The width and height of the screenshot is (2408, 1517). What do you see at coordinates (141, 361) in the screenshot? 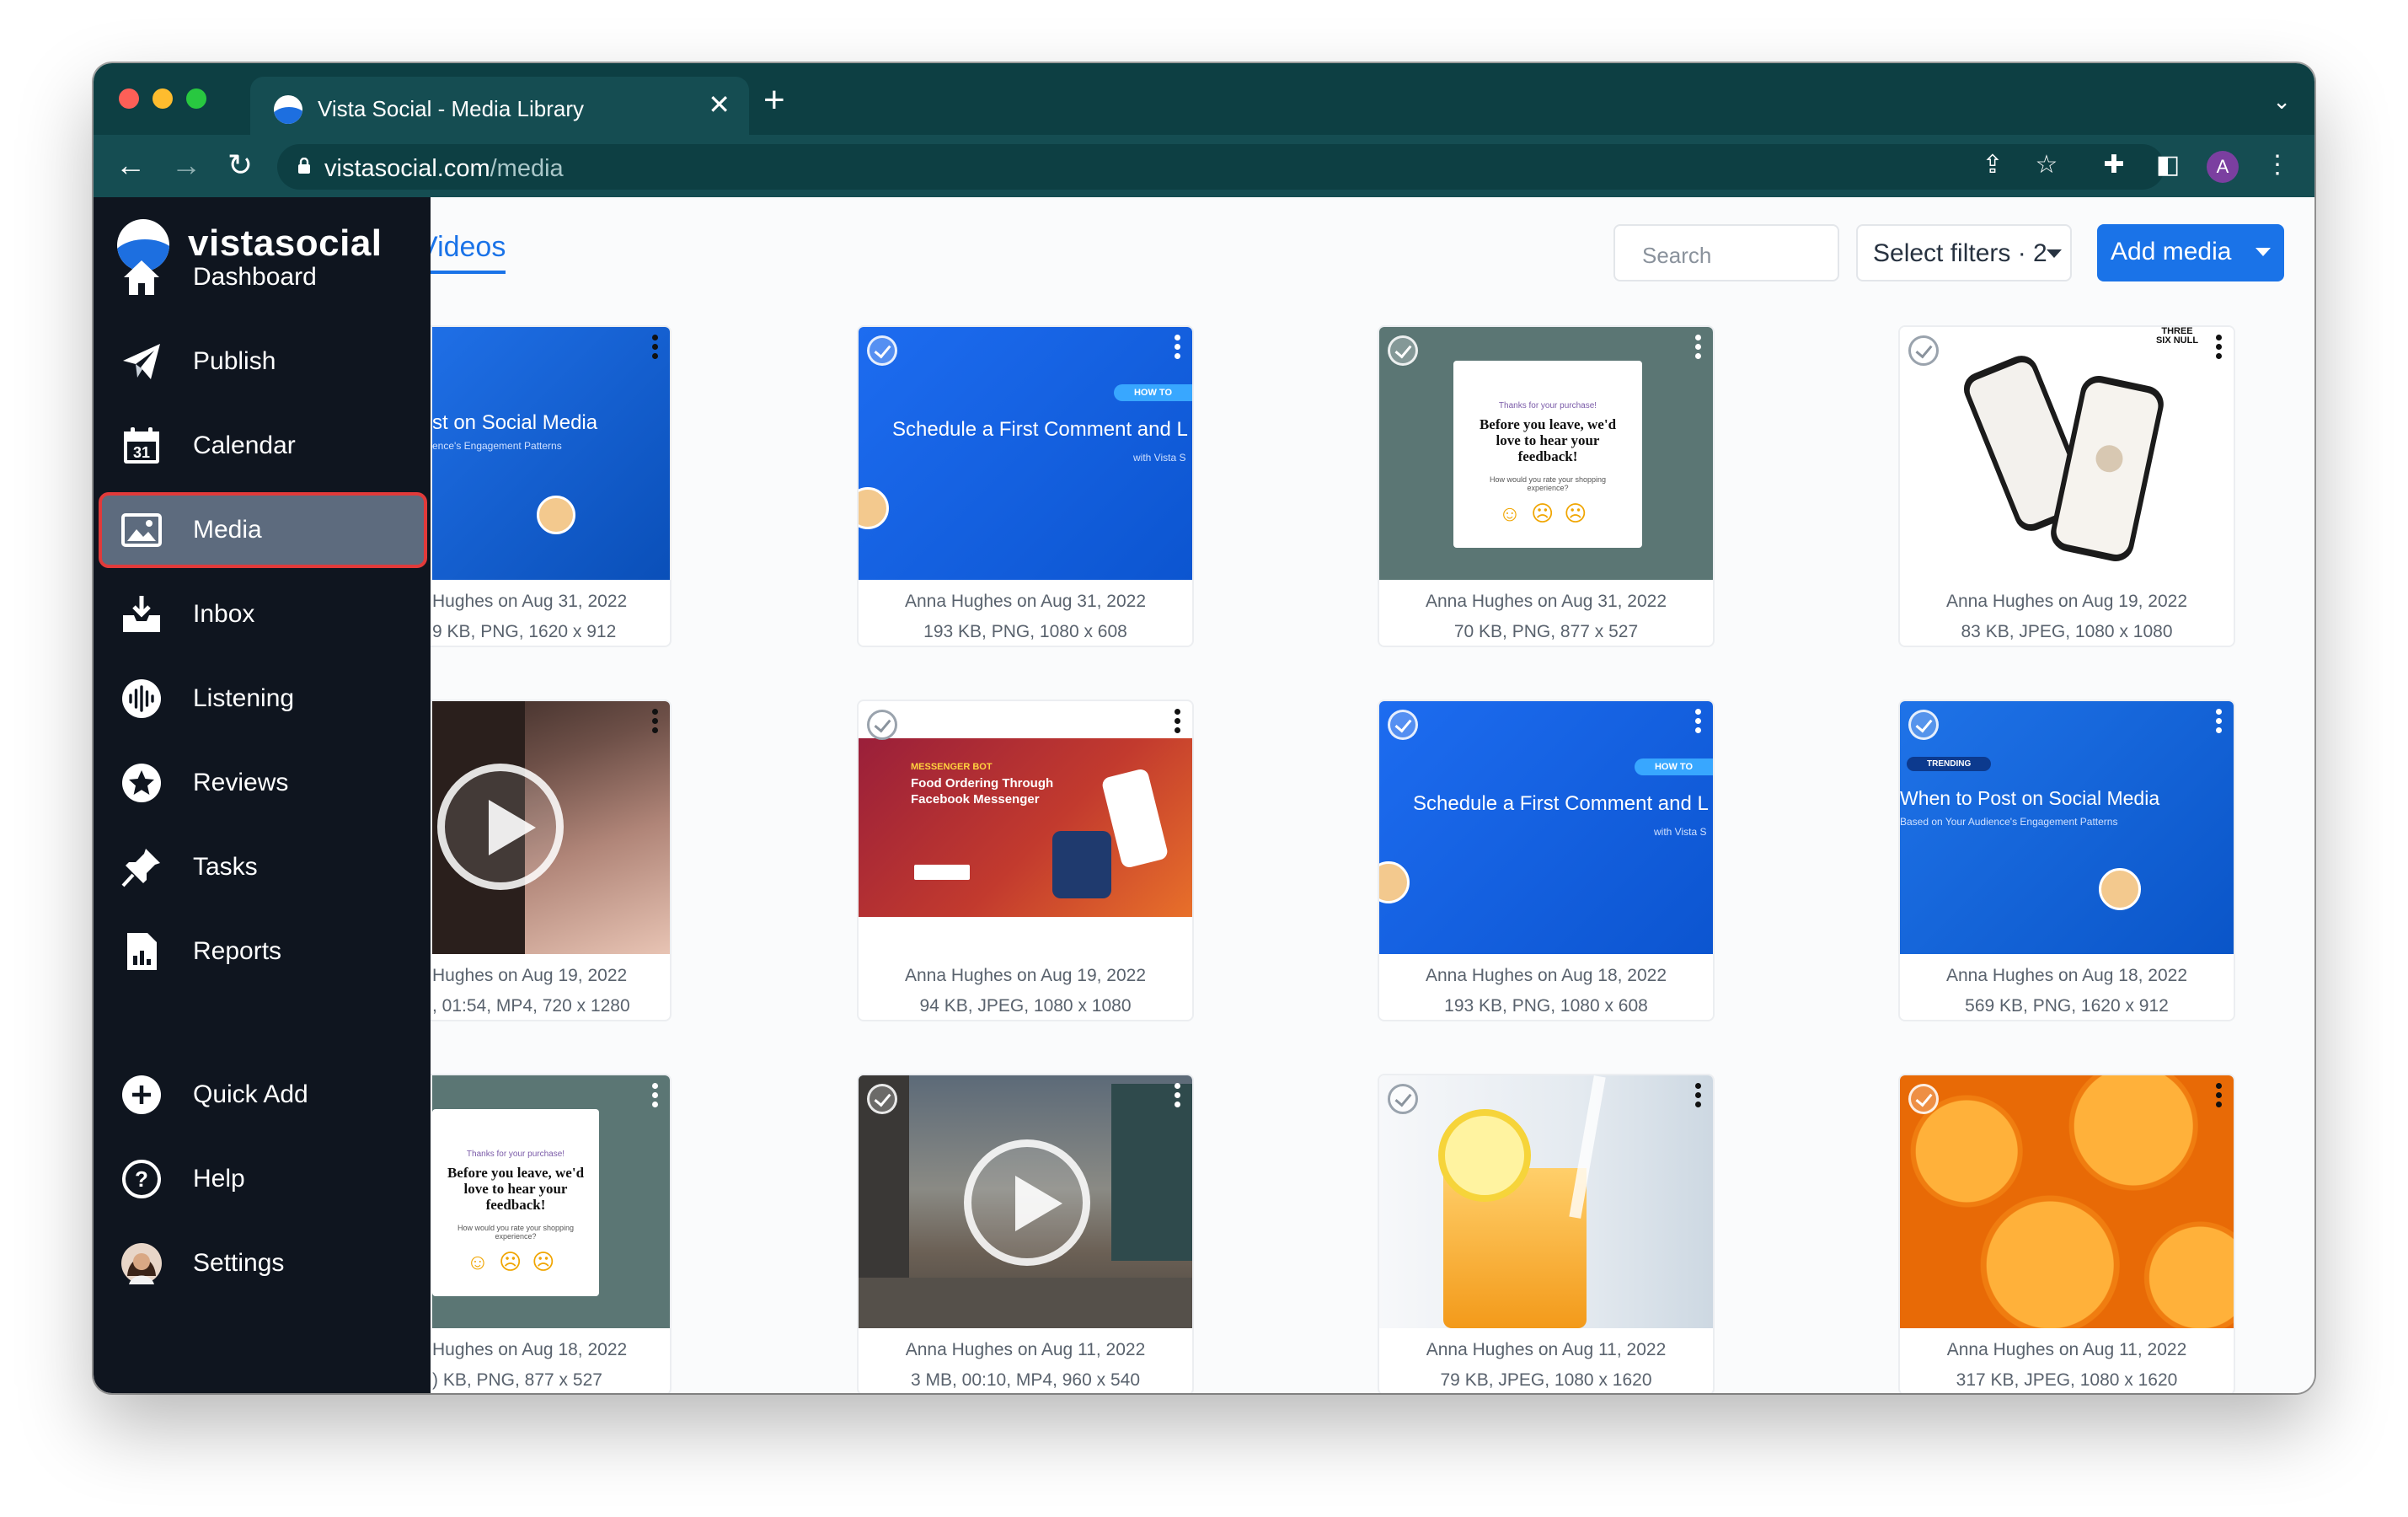
I see `paper-plane-icon` at bounding box center [141, 361].